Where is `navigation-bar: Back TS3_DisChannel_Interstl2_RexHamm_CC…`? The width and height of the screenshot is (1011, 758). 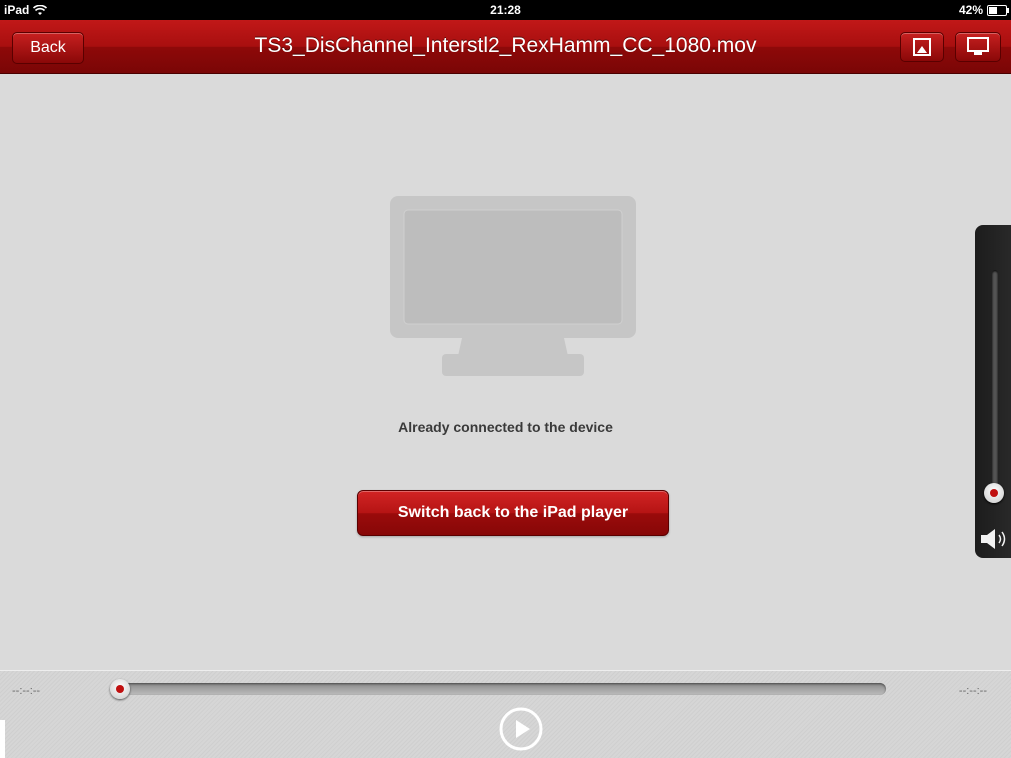
navigation-bar: Back TS3_DisChannel_Interstl2_RexHamm_CC… is located at coordinates (505, 47).